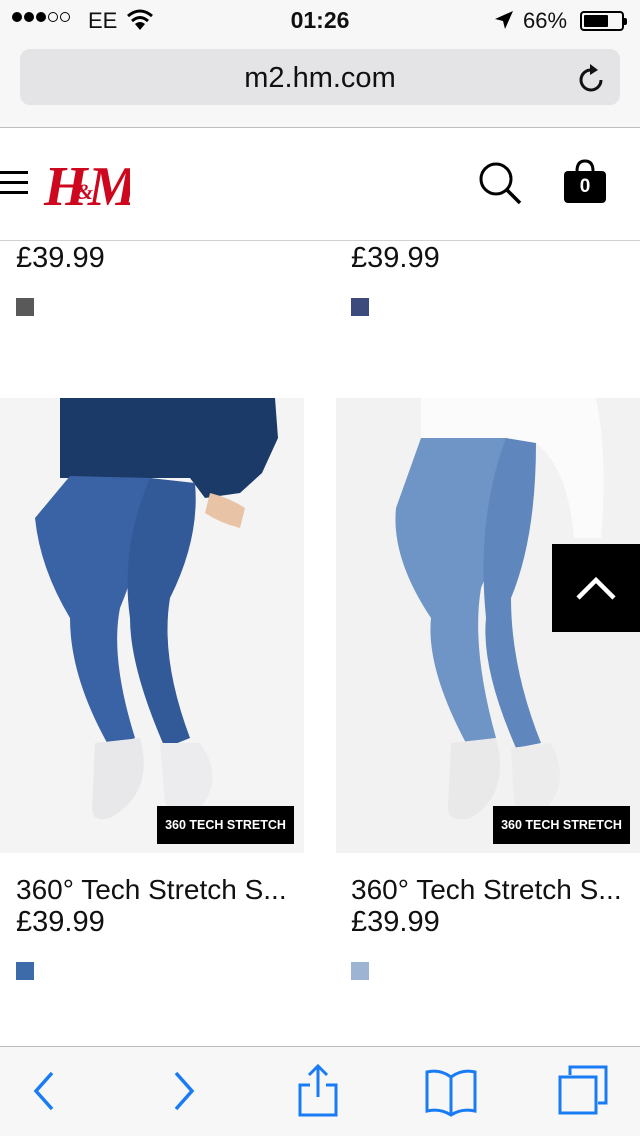 The height and width of the screenshot is (1136, 640). Describe the element at coordinates (603, 21) in the screenshot. I see `battery-icon` at that location.